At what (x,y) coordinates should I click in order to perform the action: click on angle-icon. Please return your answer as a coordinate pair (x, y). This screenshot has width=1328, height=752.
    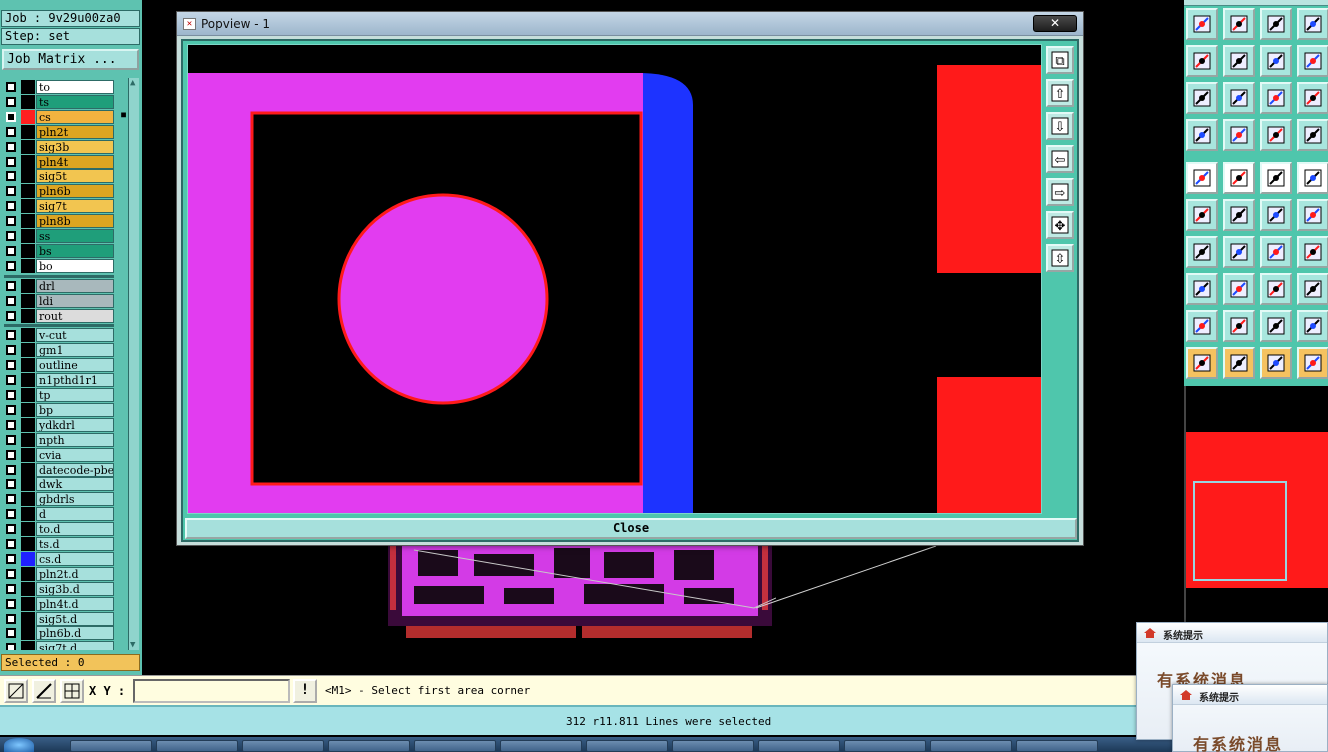
    Looking at the image, I should click on (1202, 252).